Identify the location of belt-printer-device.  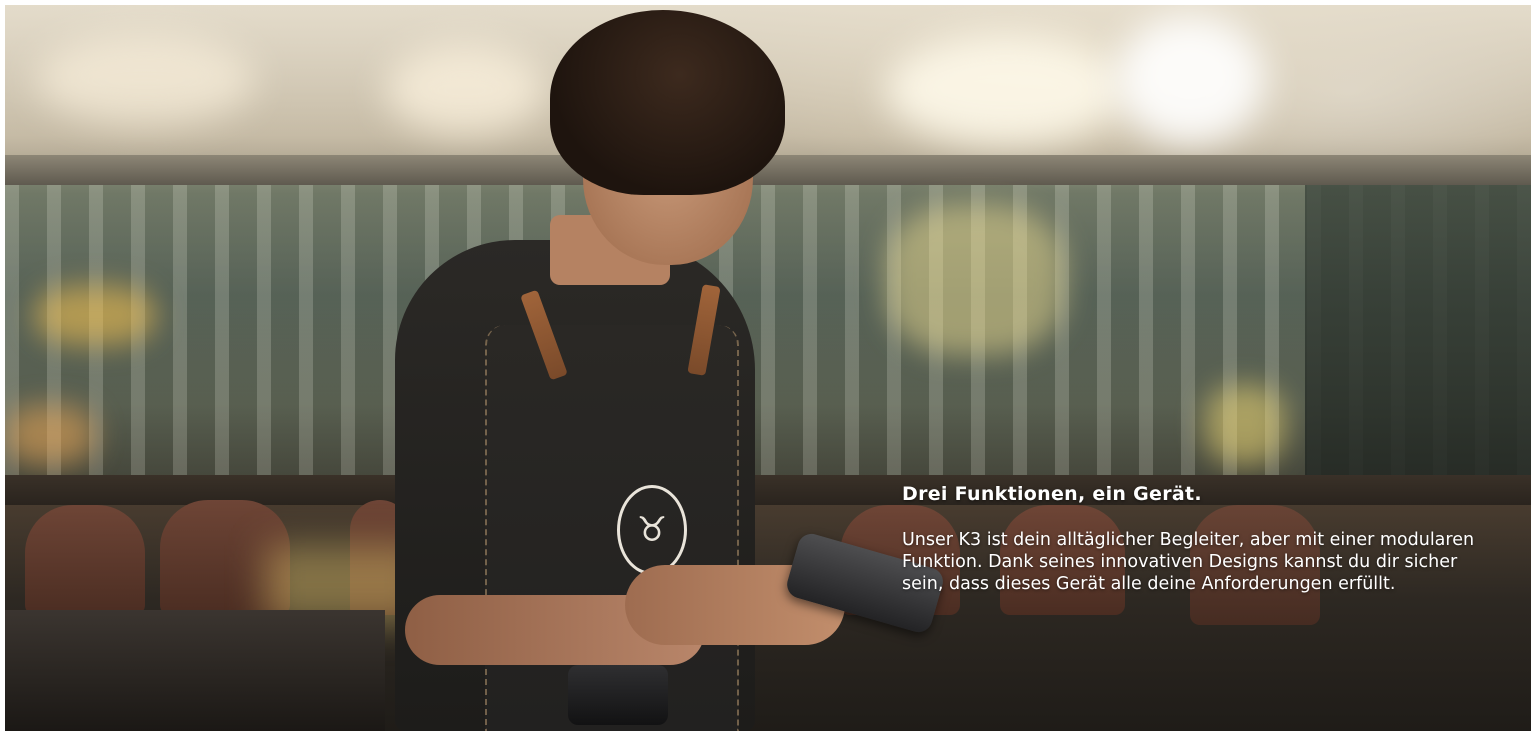
(618, 695).